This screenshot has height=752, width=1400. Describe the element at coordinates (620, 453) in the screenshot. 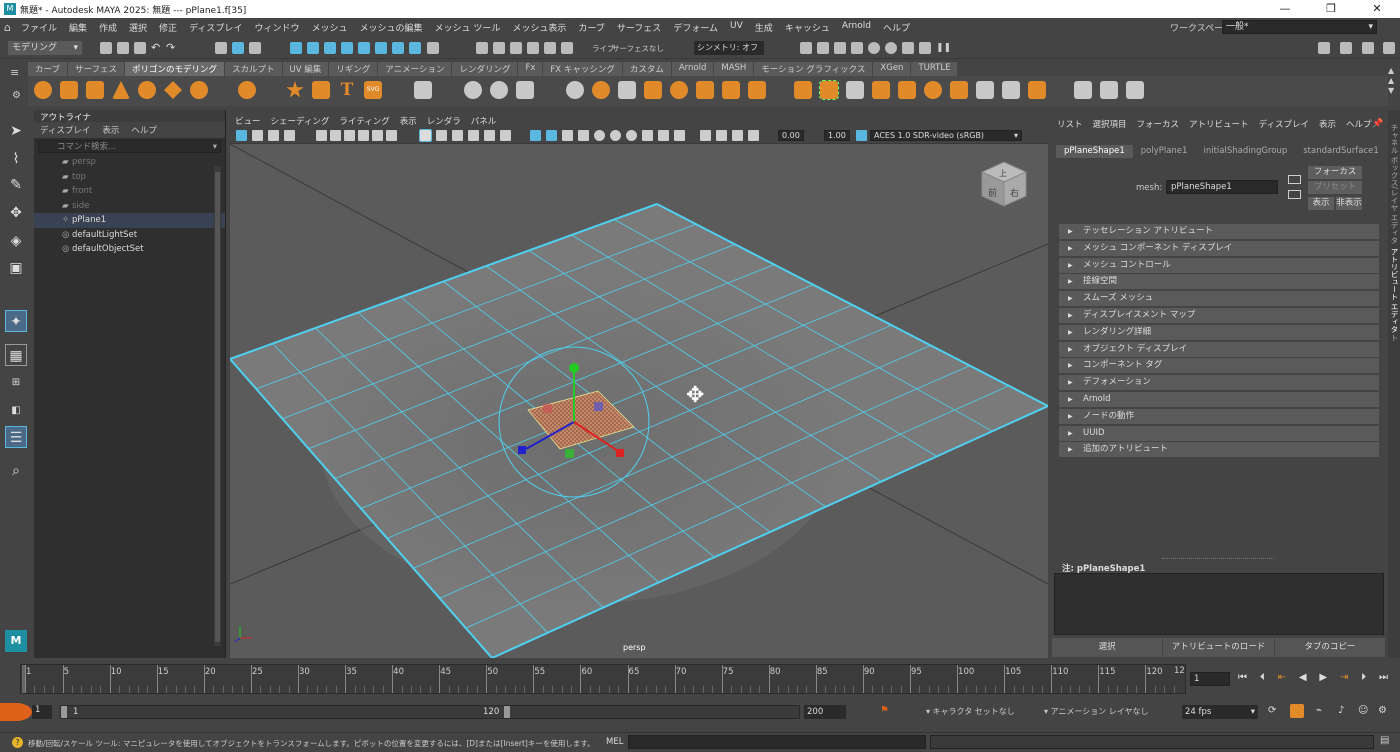

I see `x-scale-knob` at that location.